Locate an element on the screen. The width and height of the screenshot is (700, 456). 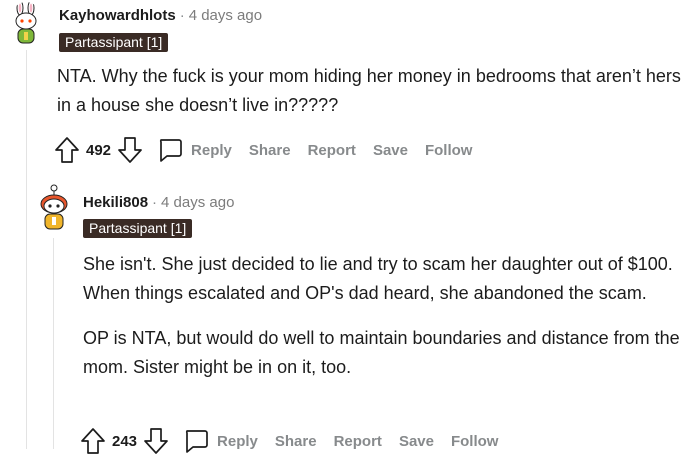
vote-score: 492 is located at coordinates (99, 150).